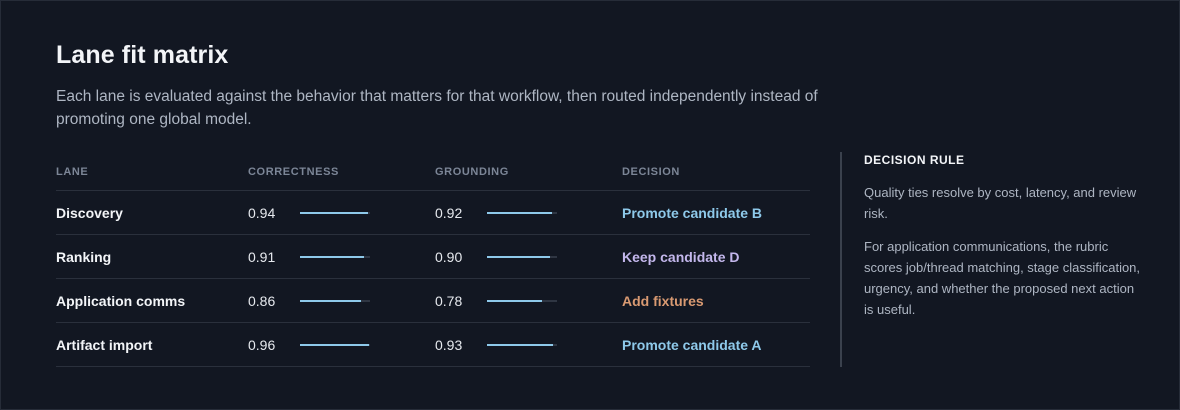 This screenshot has width=1180, height=410. I want to click on correctness-value: 0.91, so click(262, 256).